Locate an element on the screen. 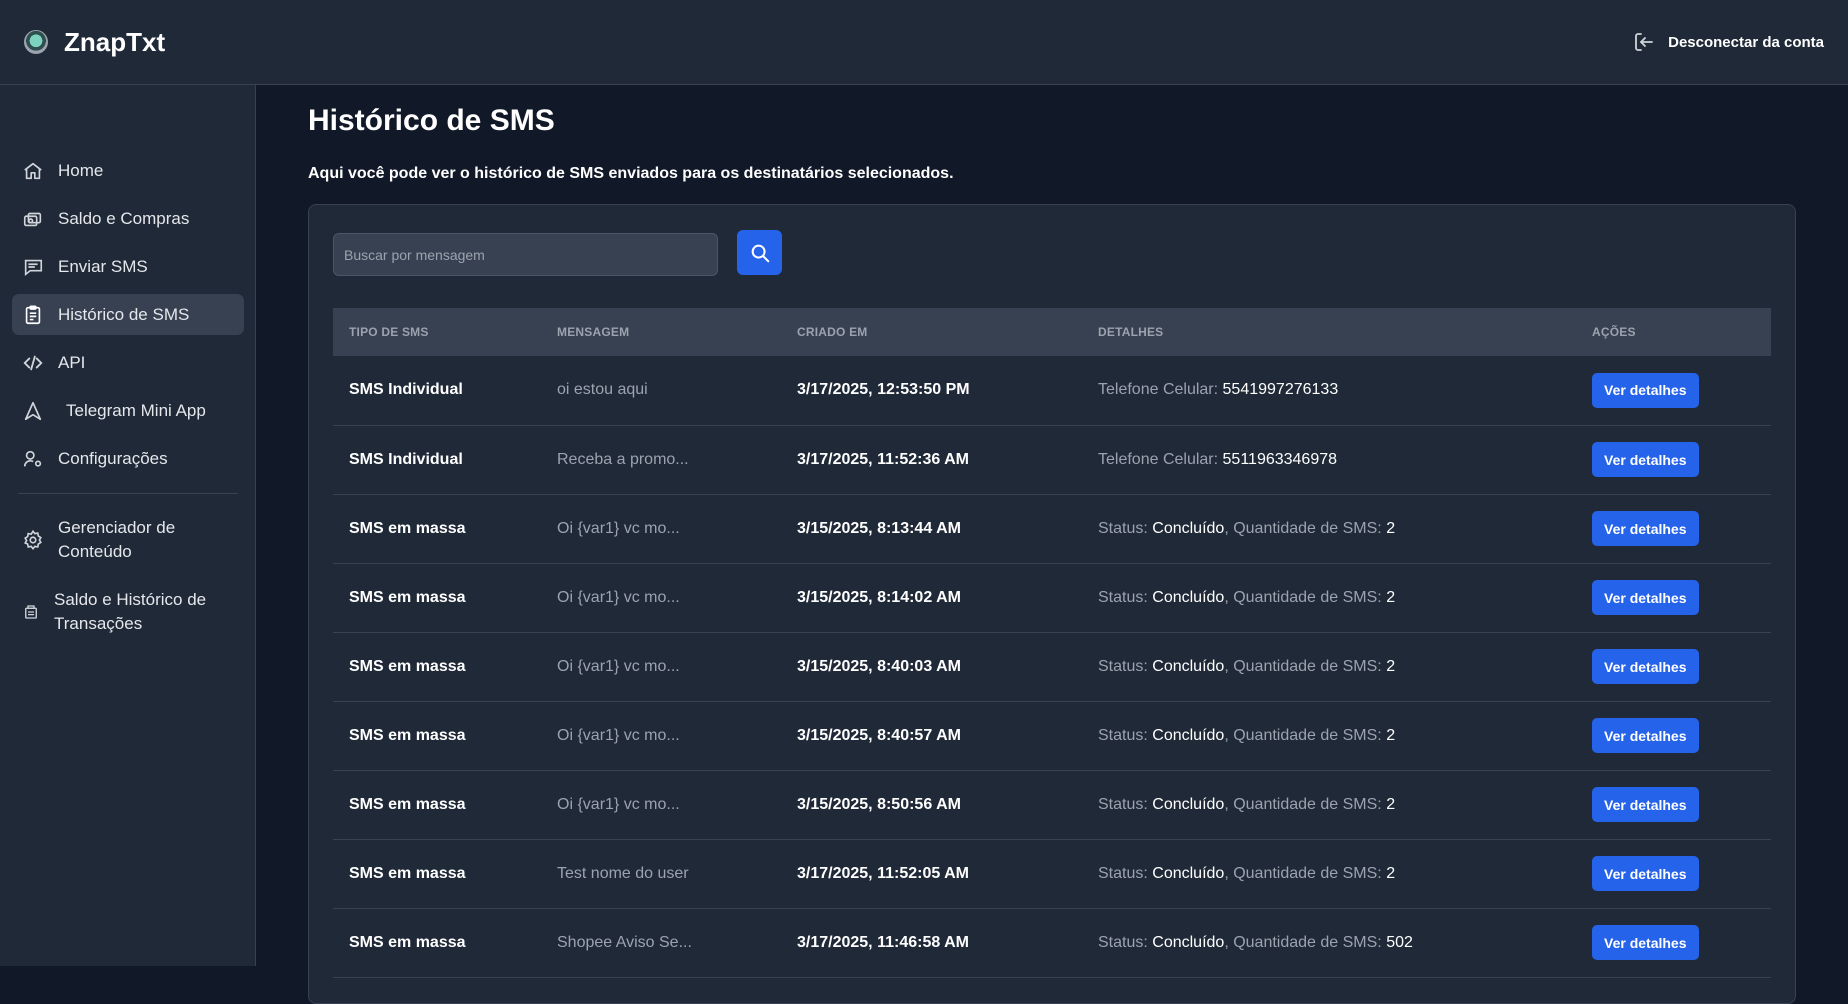  sidebar-item-transactions: Saldo e Histórico de Transações is located at coordinates (128, 612).